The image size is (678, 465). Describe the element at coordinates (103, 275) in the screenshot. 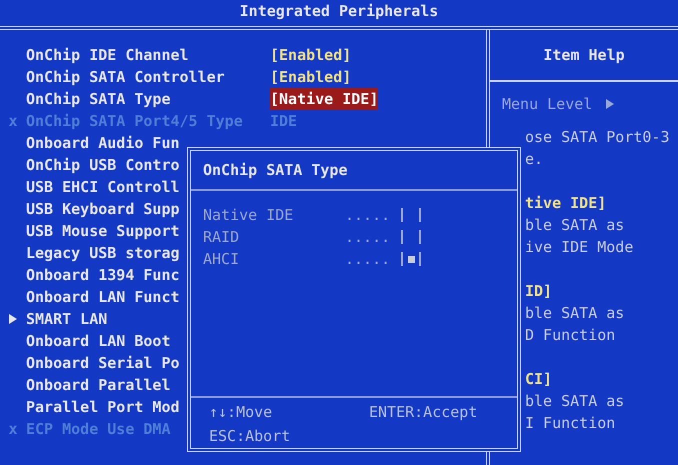

I see `setting-label: Onboard 1394 Func` at that location.